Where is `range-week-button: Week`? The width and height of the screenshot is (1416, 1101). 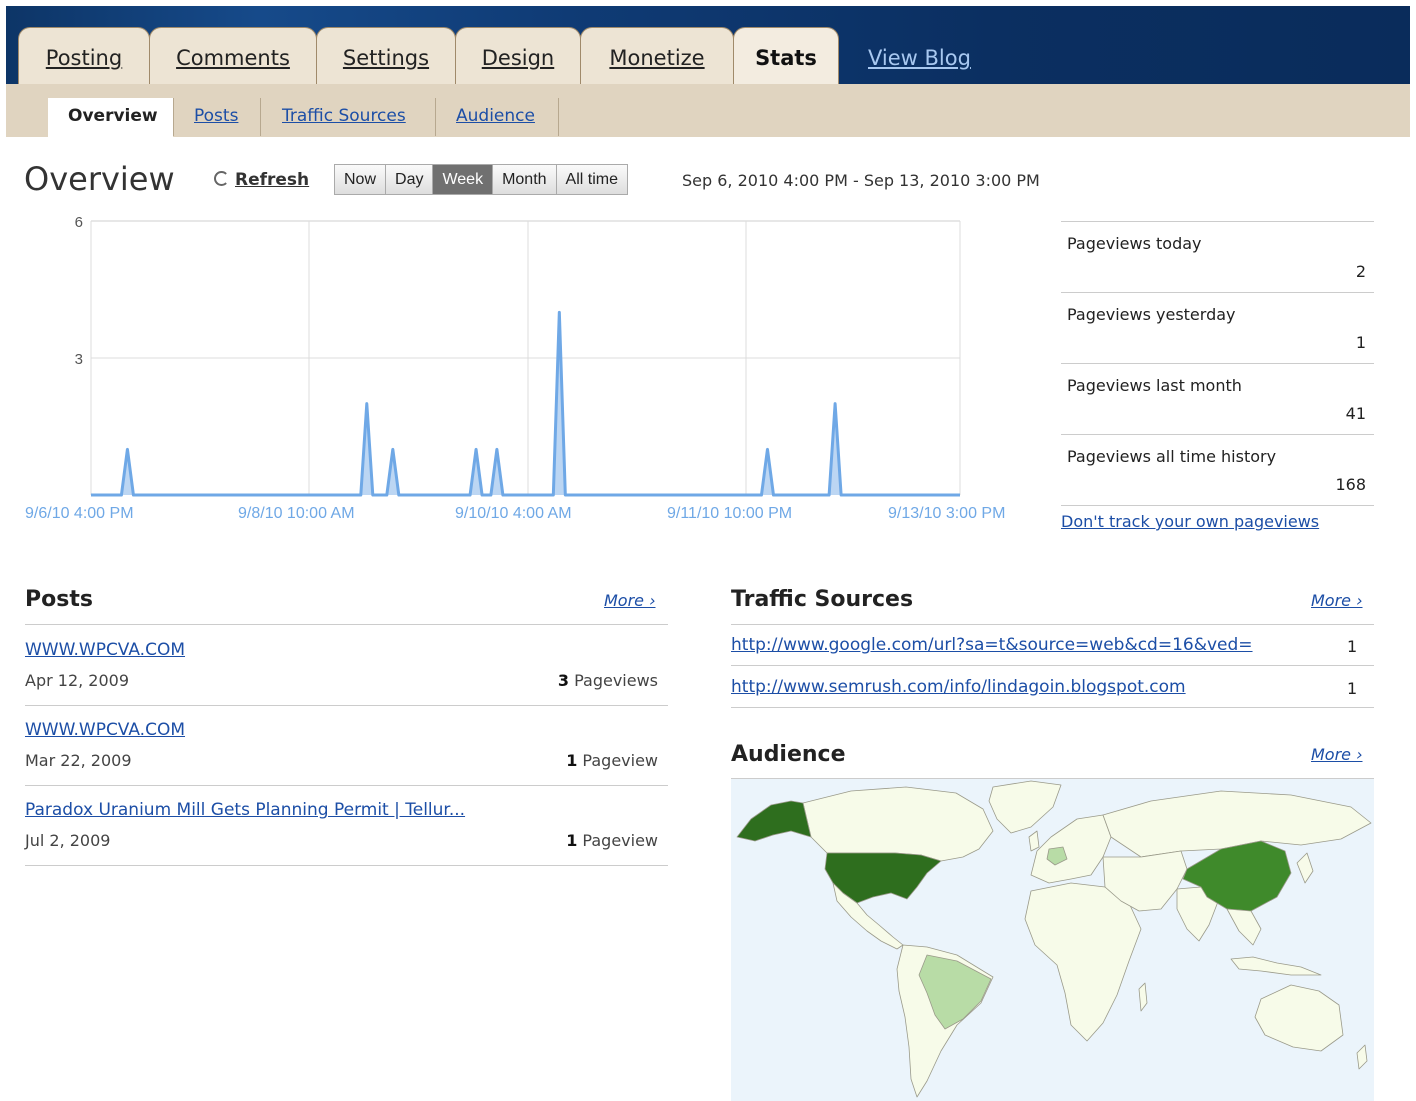
range-week-button: Week is located at coordinates (463, 179).